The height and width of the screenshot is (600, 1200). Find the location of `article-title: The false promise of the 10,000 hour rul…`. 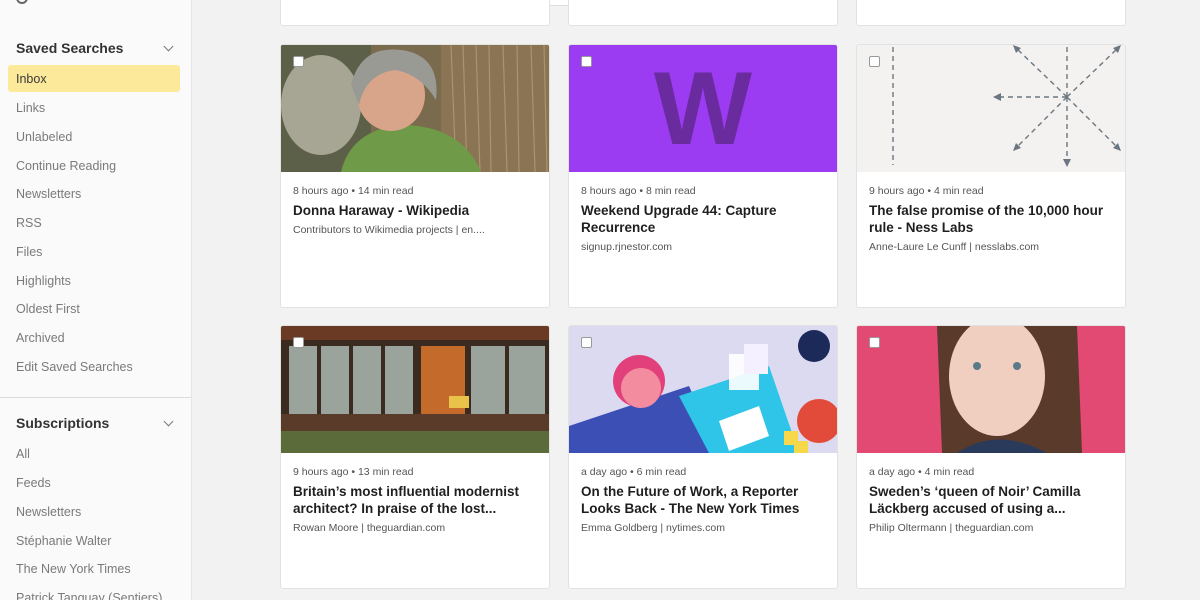

article-title: The false promise of the 10,000 hour rul… is located at coordinates (992, 219).